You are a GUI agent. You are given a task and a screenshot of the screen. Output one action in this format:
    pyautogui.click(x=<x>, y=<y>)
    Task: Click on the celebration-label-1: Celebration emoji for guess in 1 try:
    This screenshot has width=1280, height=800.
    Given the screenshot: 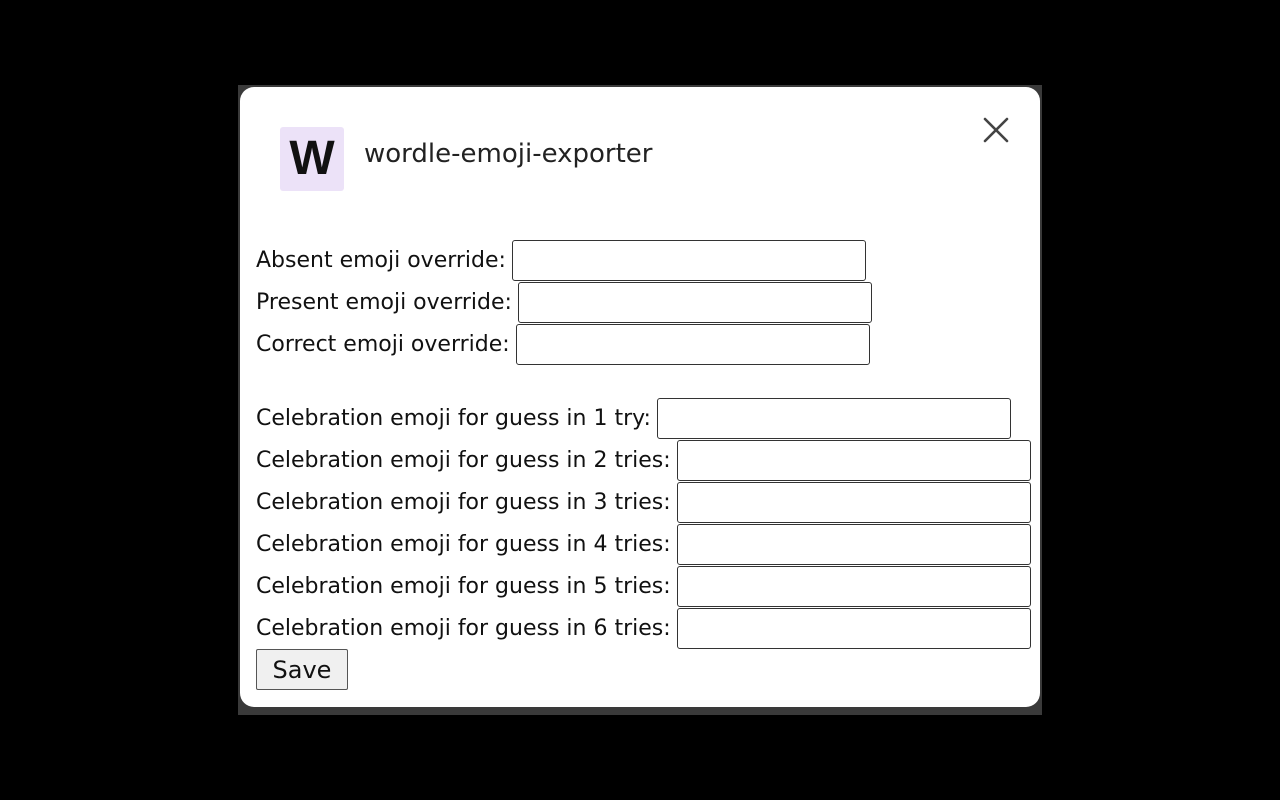 What is the action you would take?
    pyautogui.click(x=453, y=418)
    